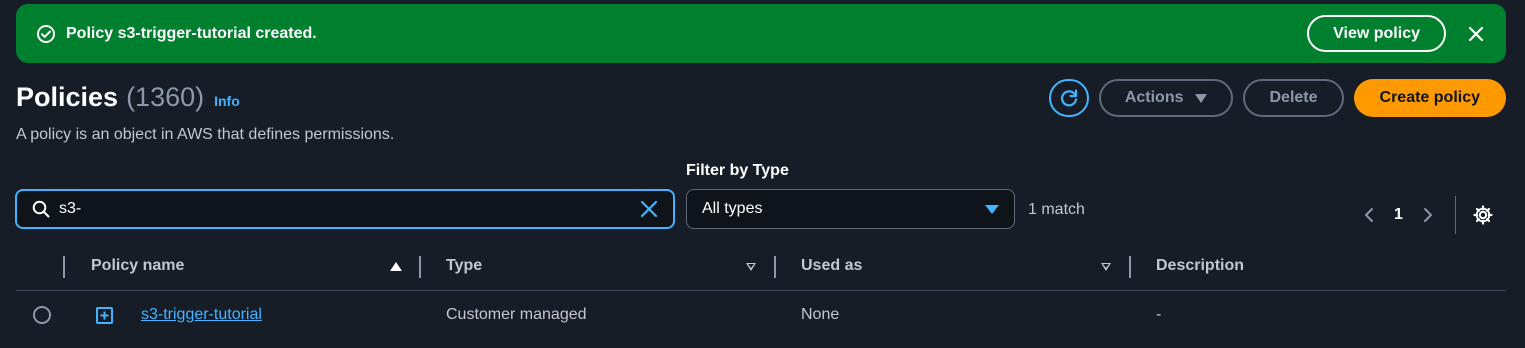 Image resolution: width=1525 pixels, height=348 pixels. I want to click on chevron-right-icon, so click(1428, 215).